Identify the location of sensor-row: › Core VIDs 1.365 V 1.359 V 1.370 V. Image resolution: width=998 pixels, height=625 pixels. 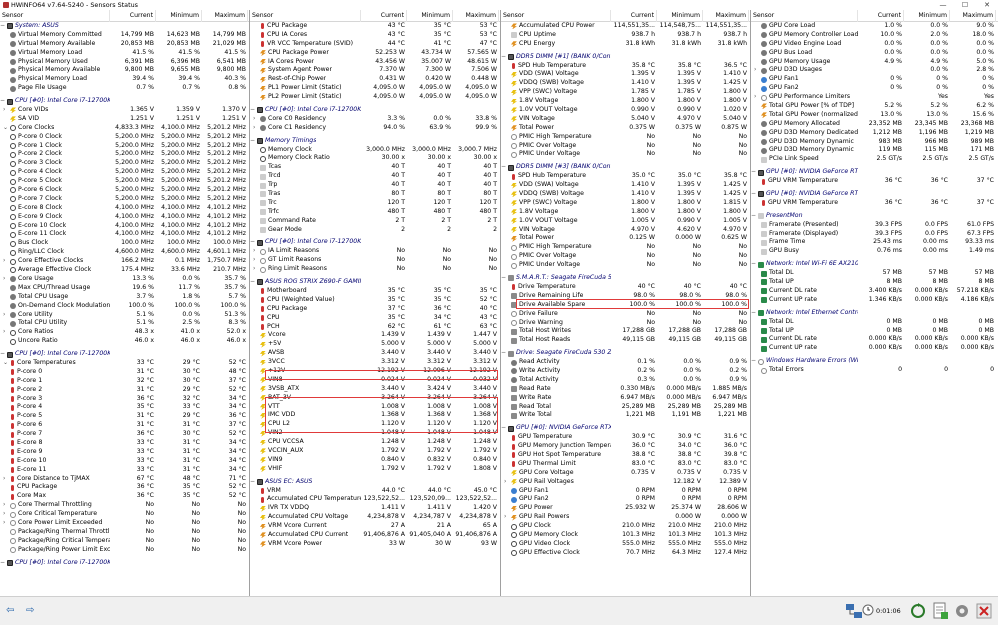
(124, 110).